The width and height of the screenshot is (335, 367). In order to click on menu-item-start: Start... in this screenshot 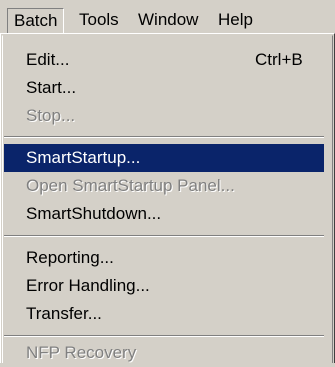, I will do `click(164, 88)`.